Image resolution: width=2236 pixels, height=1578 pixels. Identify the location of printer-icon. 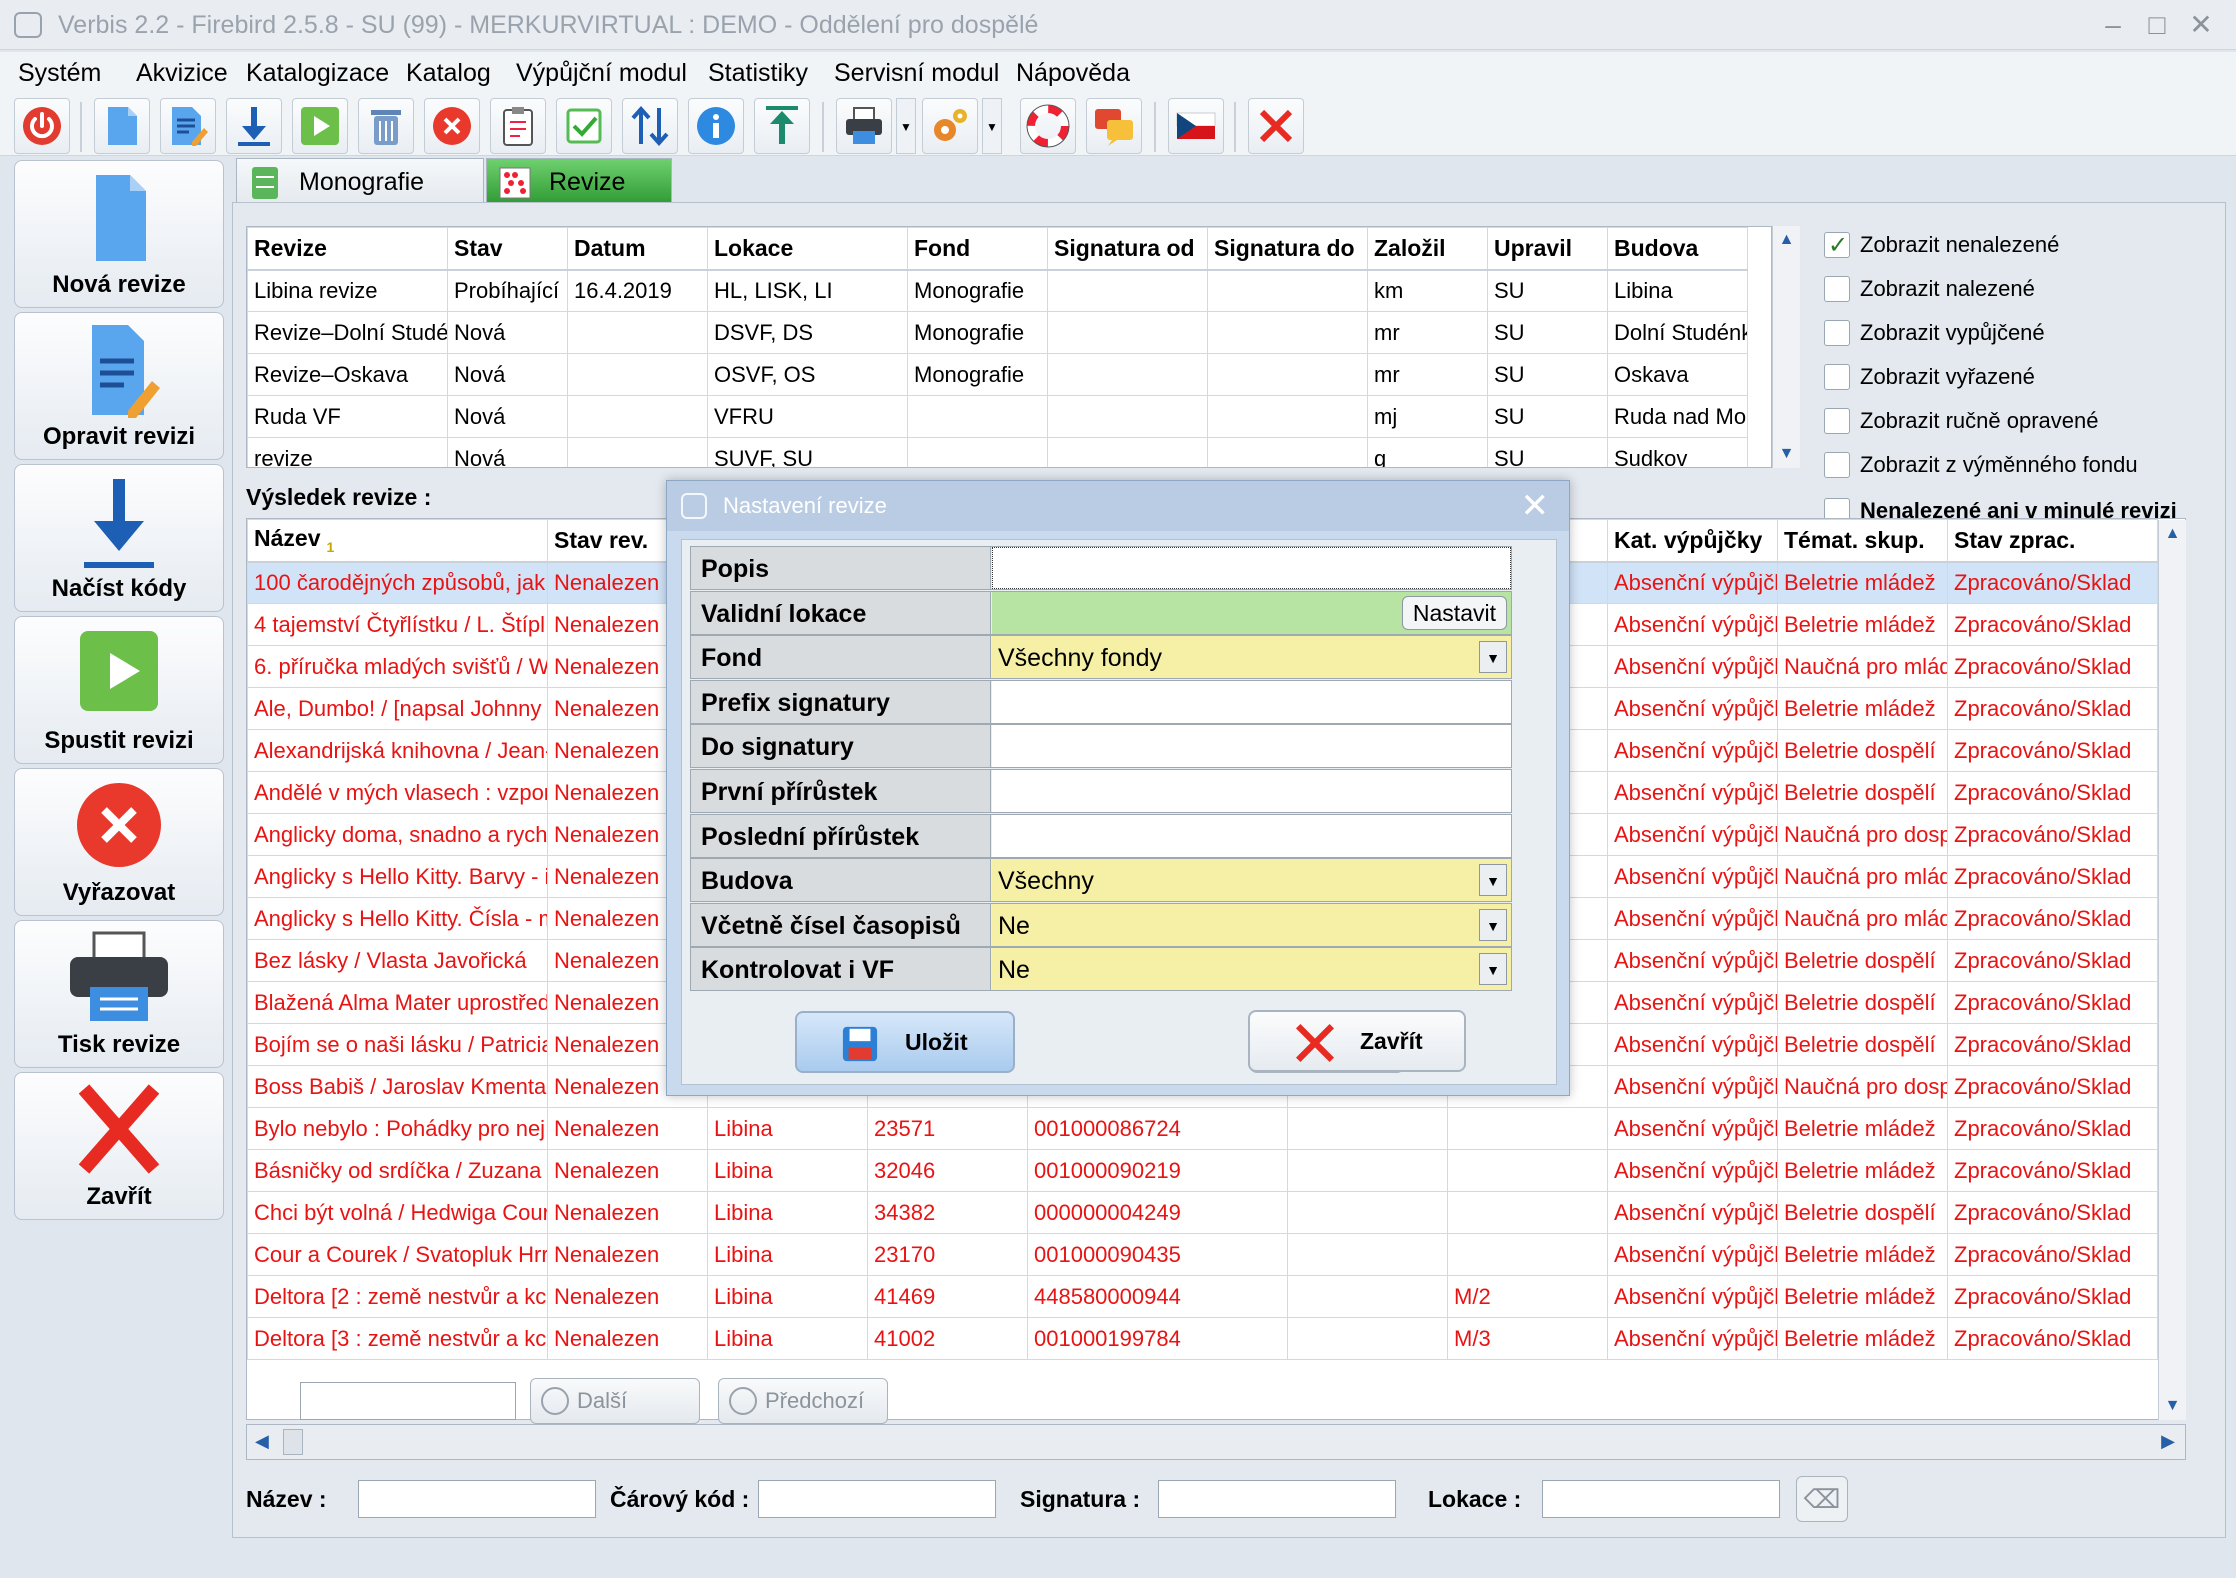
(864, 126).